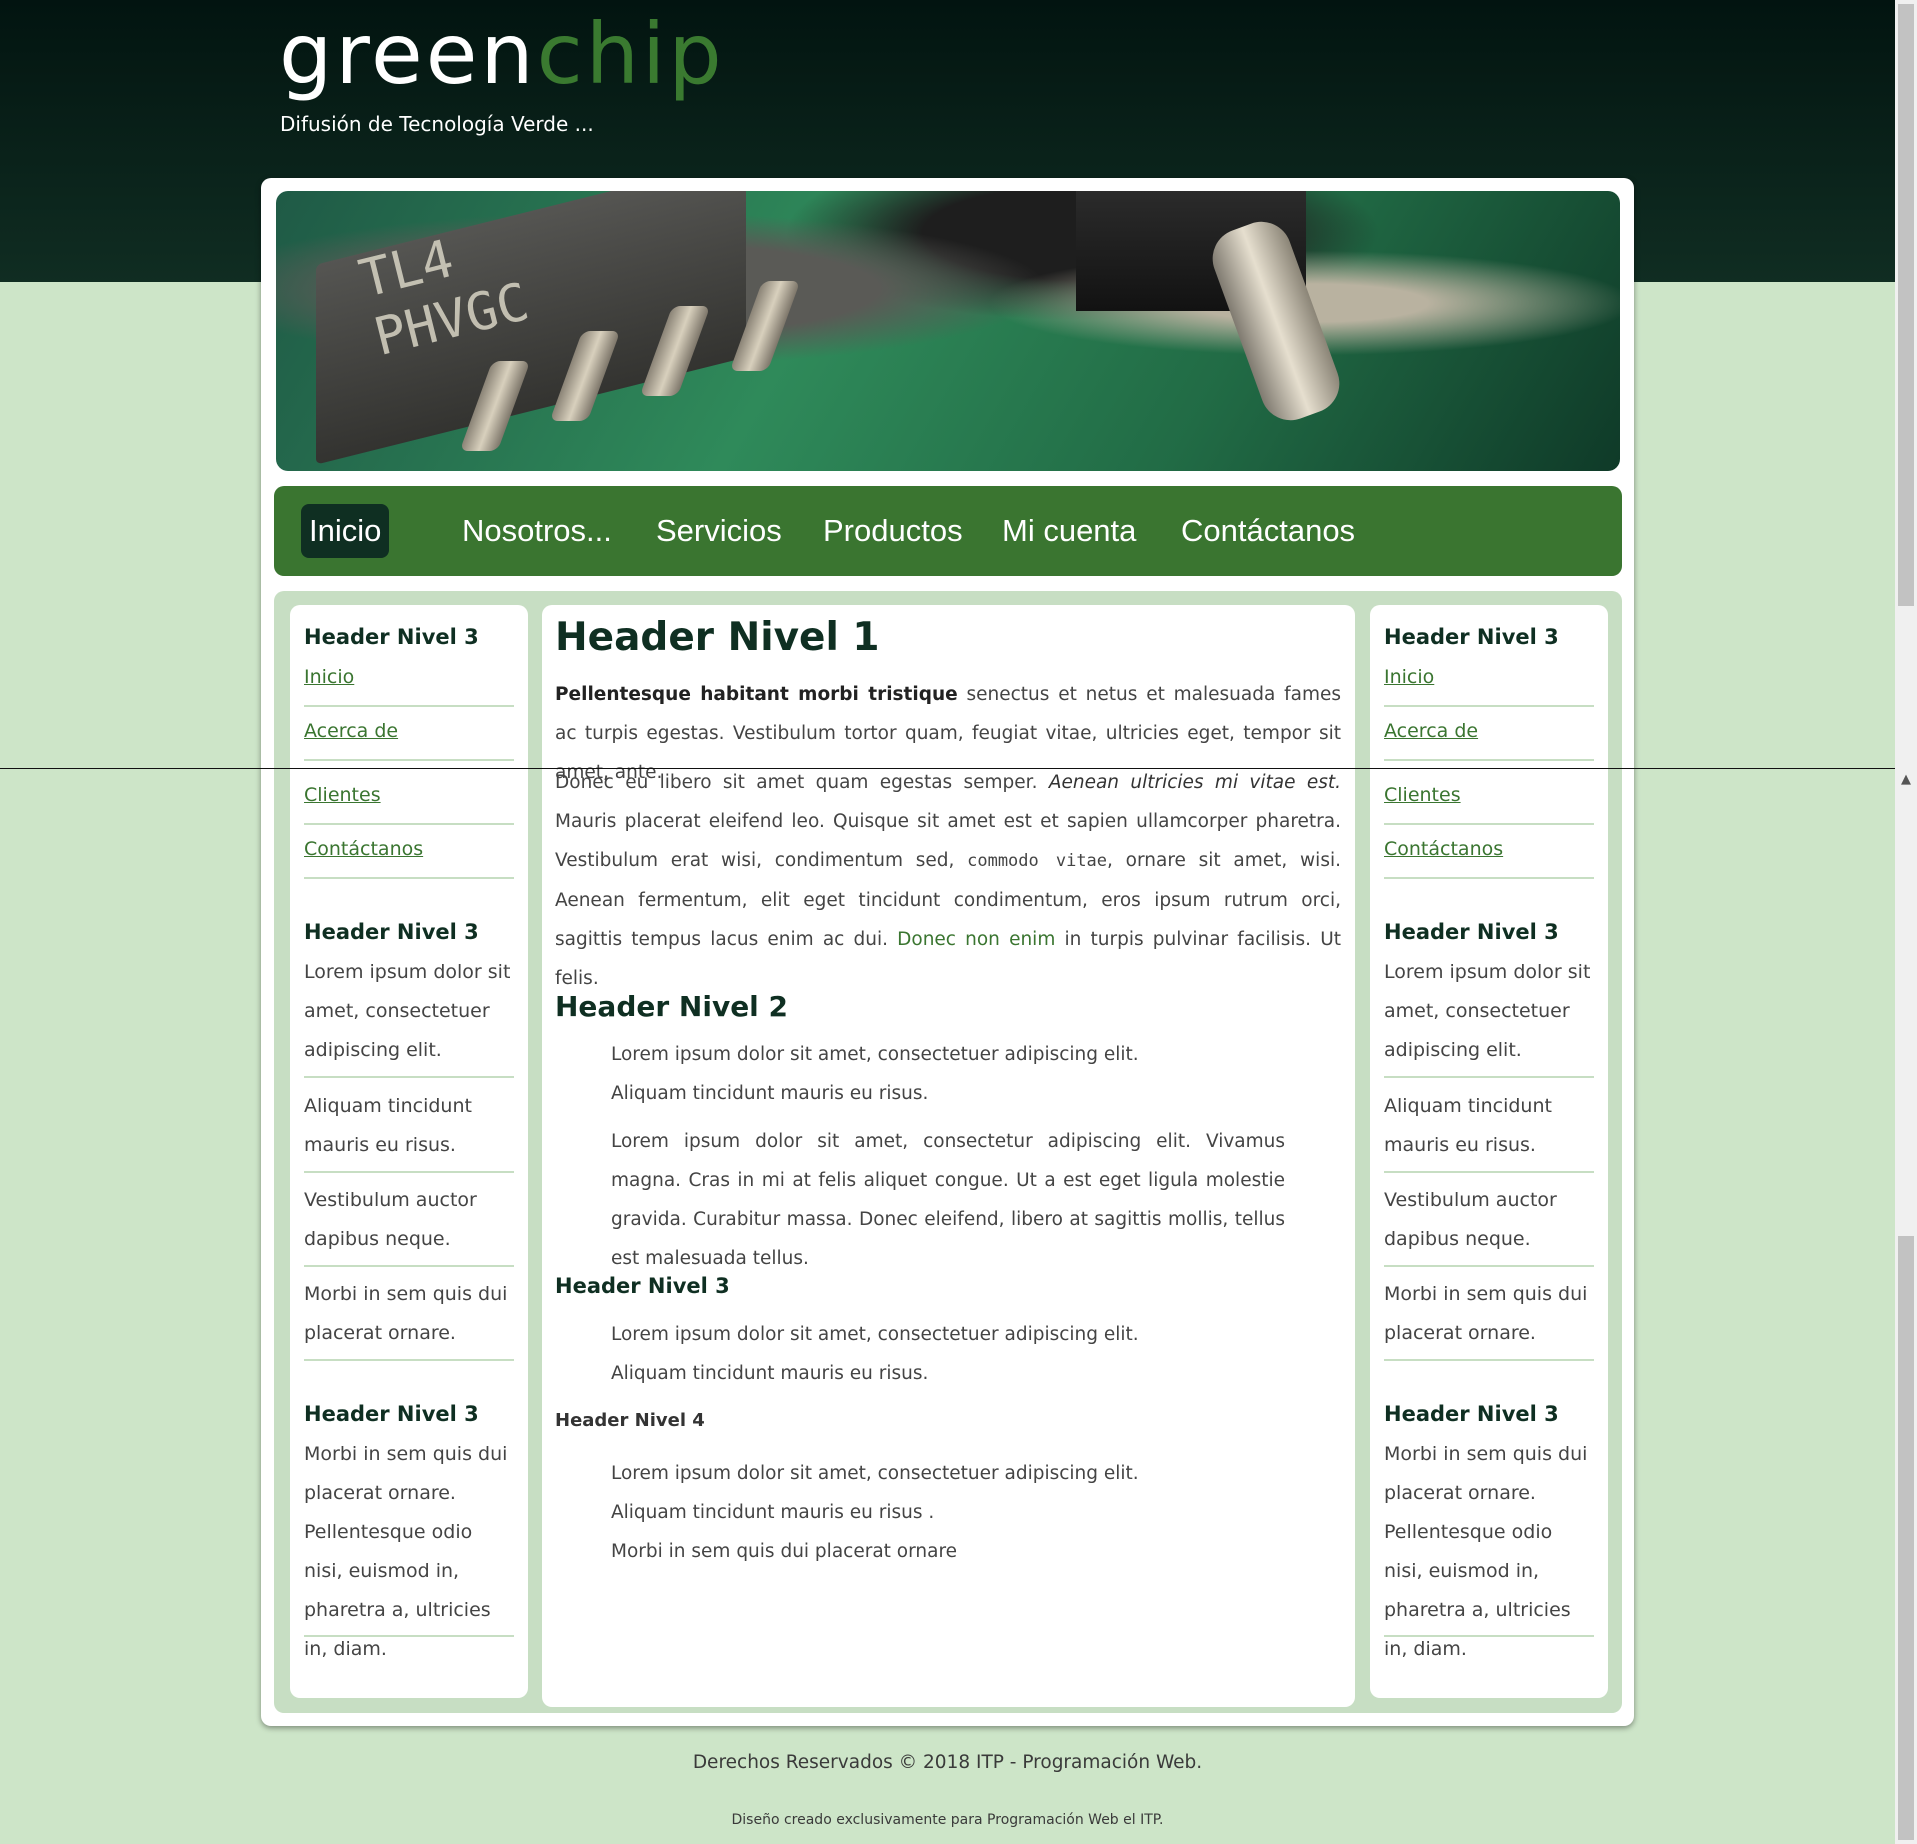  Describe the element at coordinates (502, 54) in the screenshot. I see `site-logo: greenchip` at that location.